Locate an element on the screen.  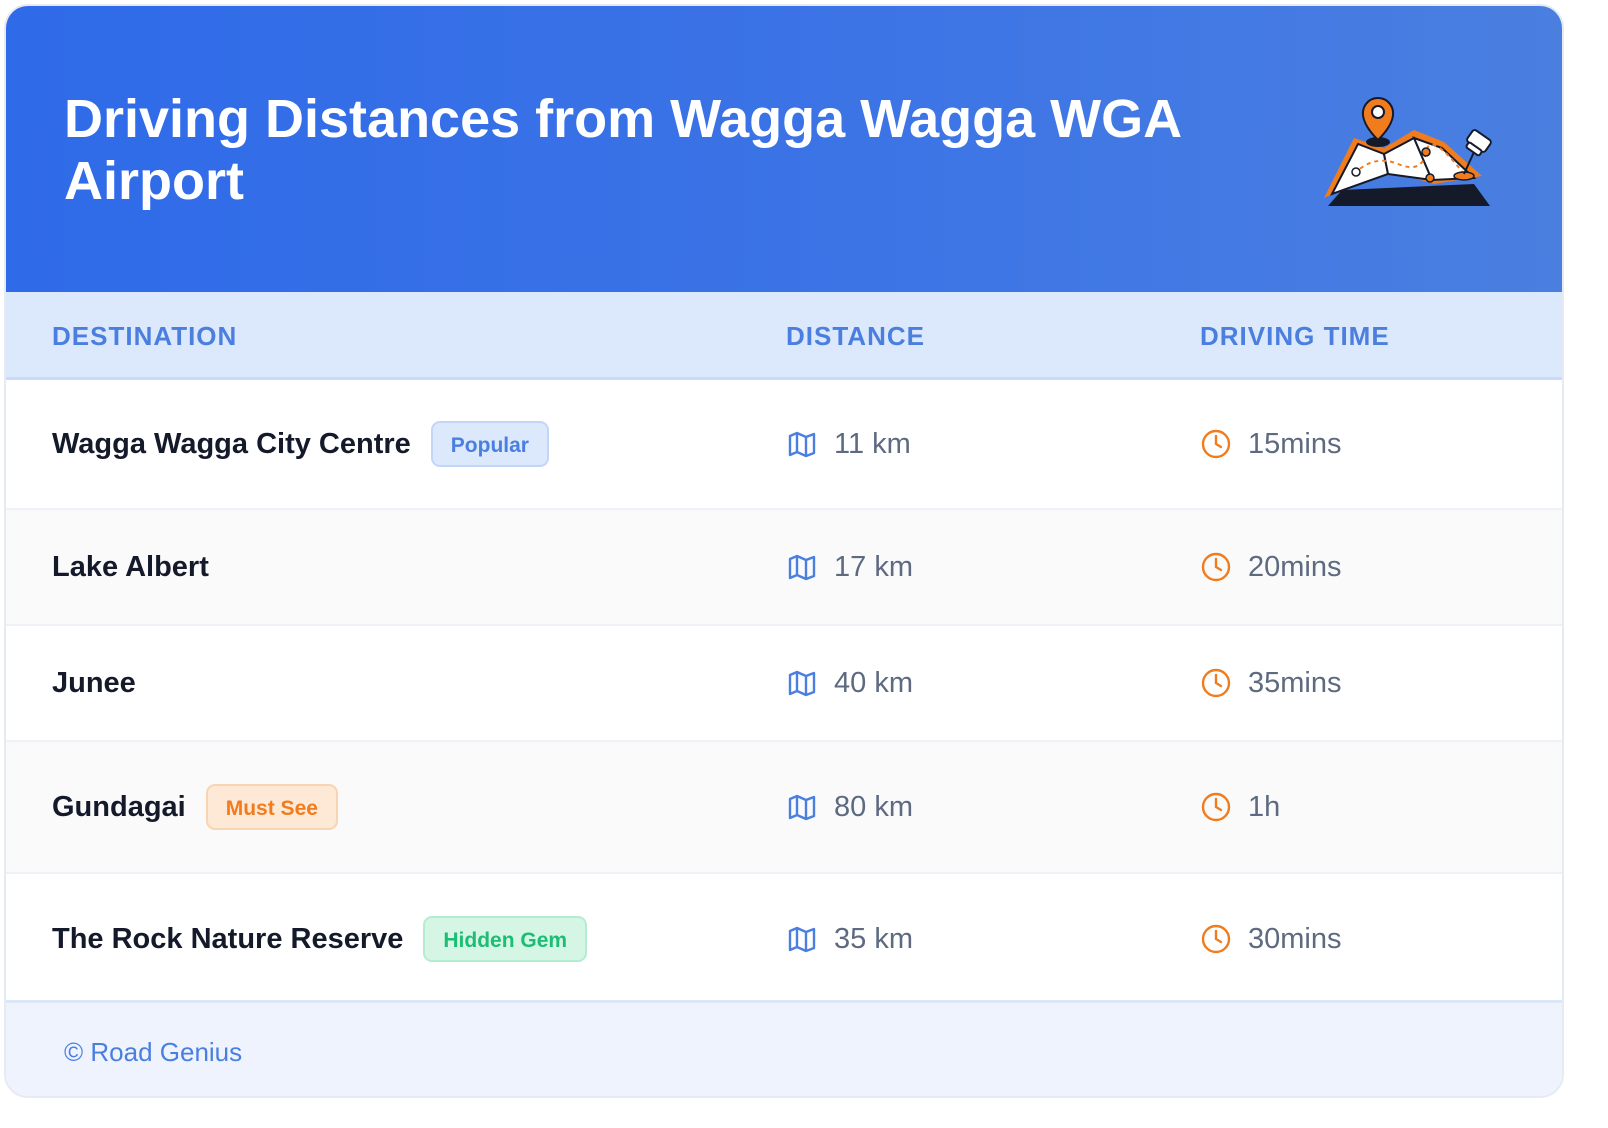
badge-popular: Popular is located at coordinates (489, 444).